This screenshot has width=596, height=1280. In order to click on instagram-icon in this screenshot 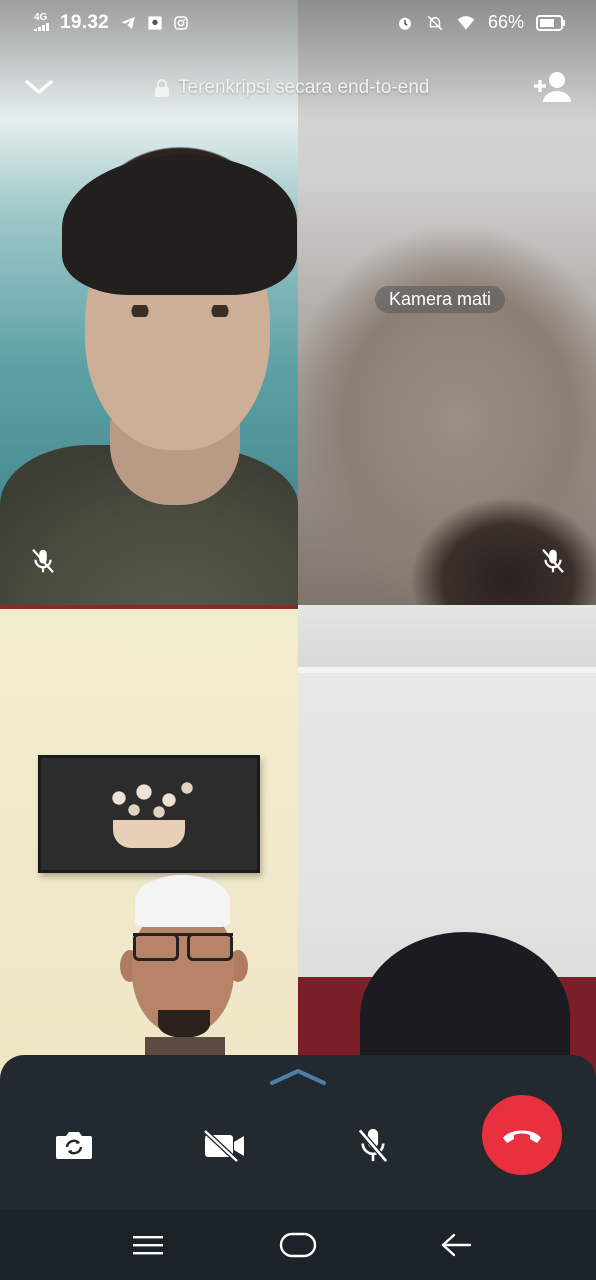, I will do `click(181, 23)`.